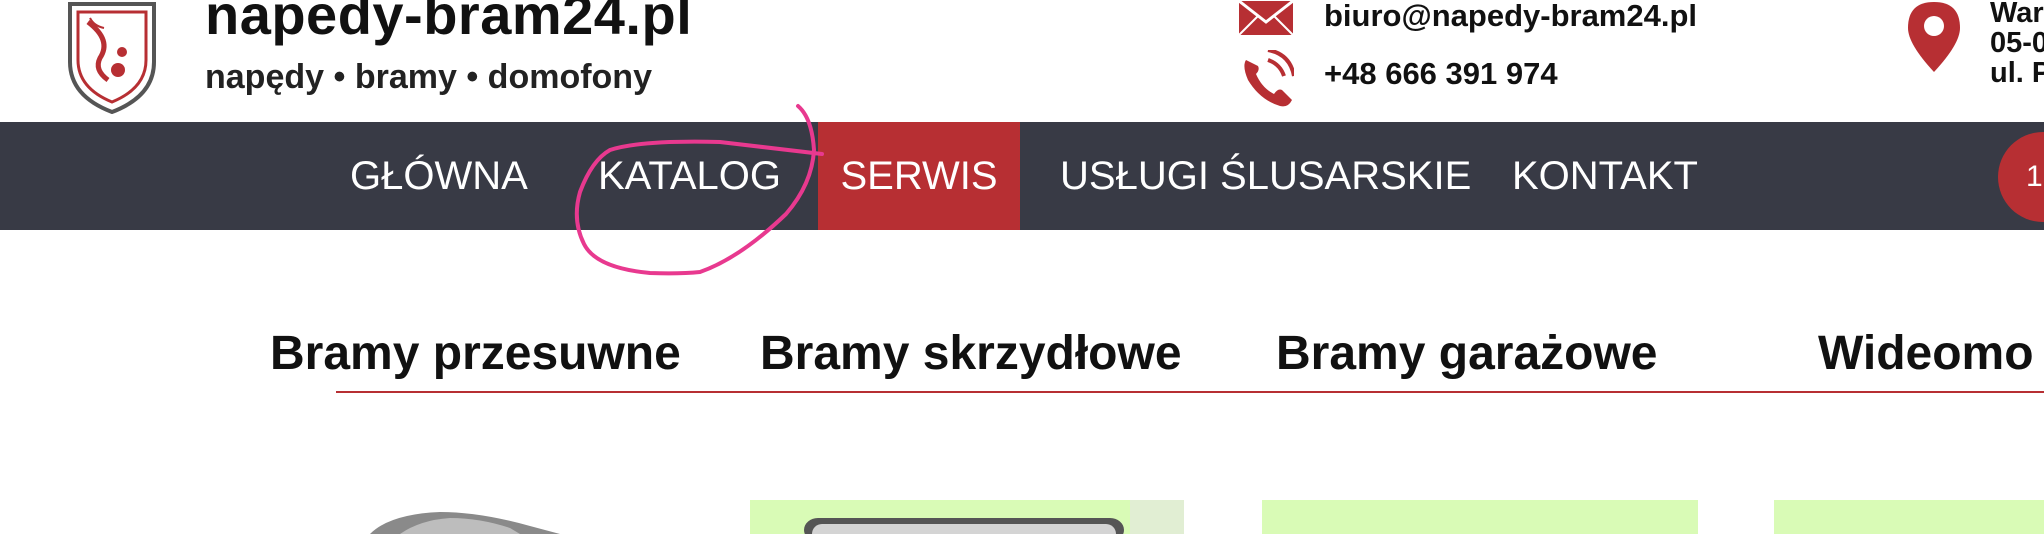 Image resolution: width=2044 pixels, height=539 pixels. I want to click on address-line: ul. P, so click(2017, 73).